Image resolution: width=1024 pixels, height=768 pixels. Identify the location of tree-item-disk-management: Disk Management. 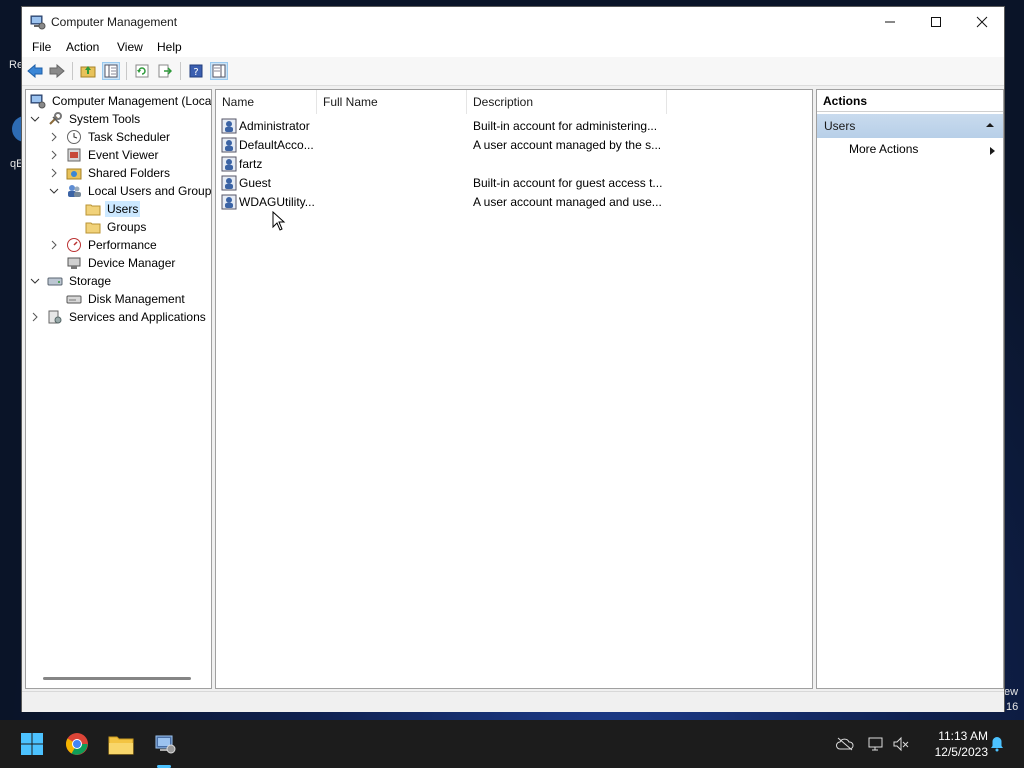
(126, 299).